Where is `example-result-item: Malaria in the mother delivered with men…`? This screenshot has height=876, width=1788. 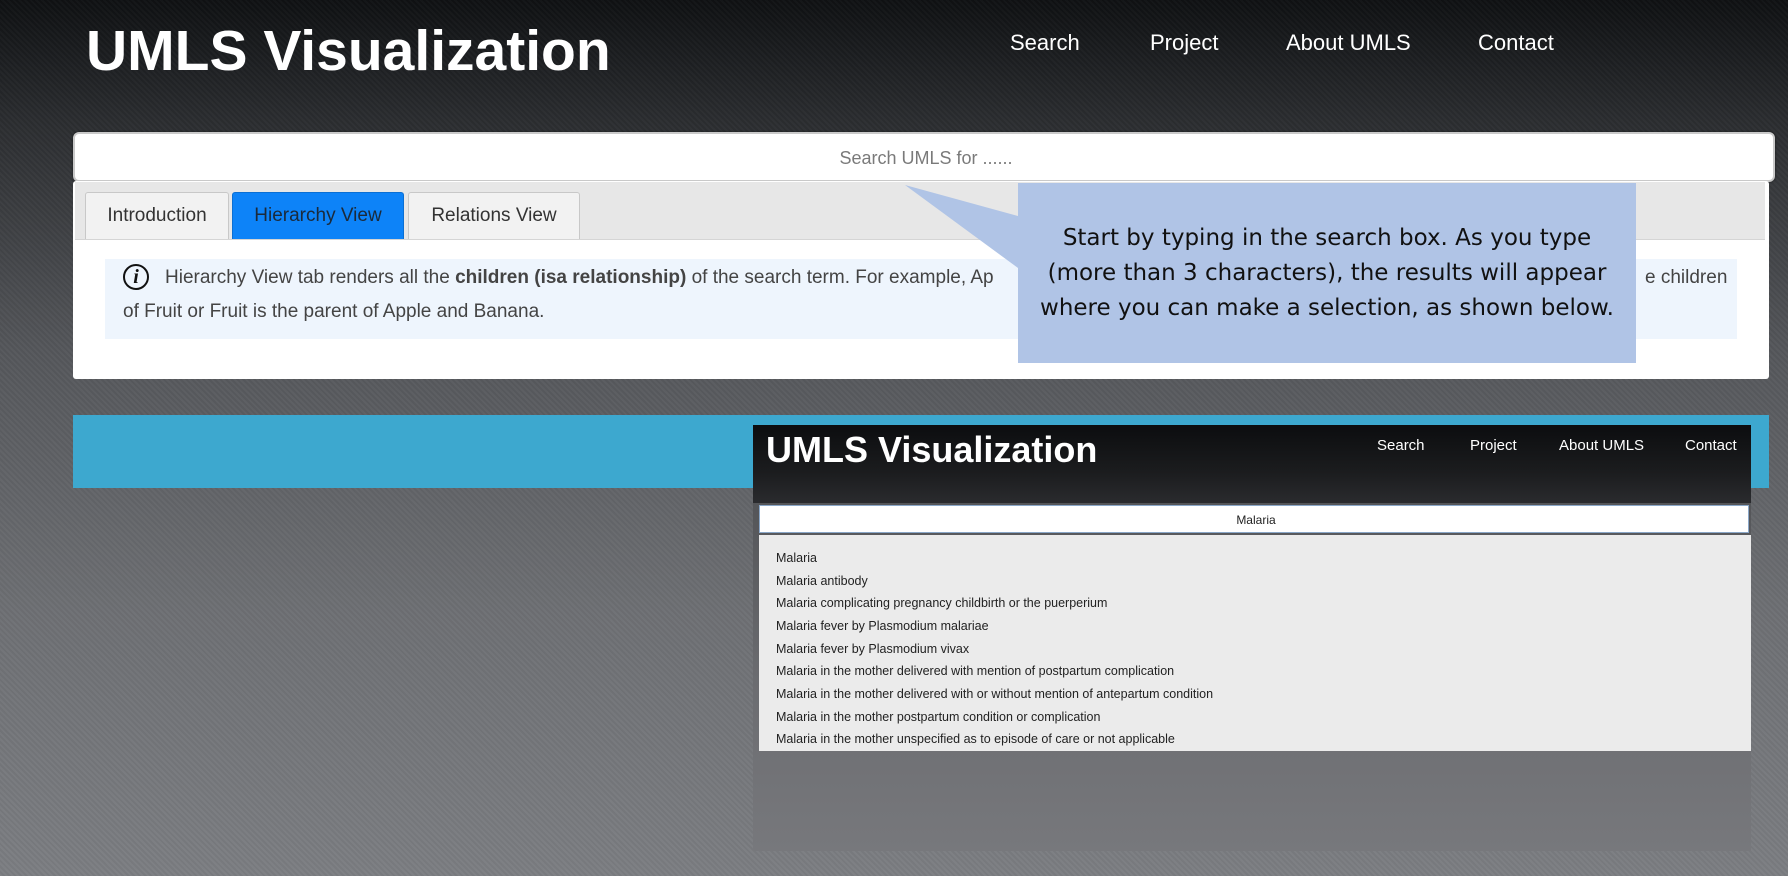
example-result-item: Malaria in the mother delivered with men… is located at coordinates (975, 671).